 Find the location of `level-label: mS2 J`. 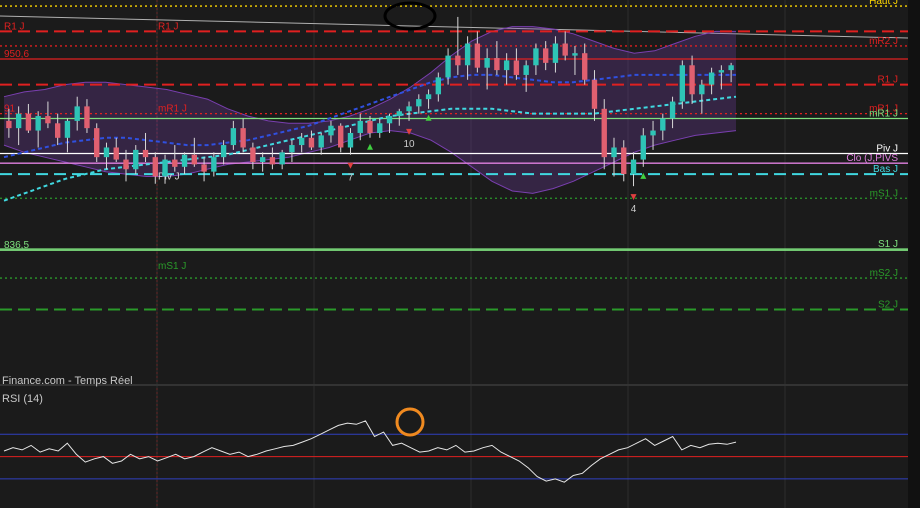

level-label: mS2 J is located at coordinates (884, 273).